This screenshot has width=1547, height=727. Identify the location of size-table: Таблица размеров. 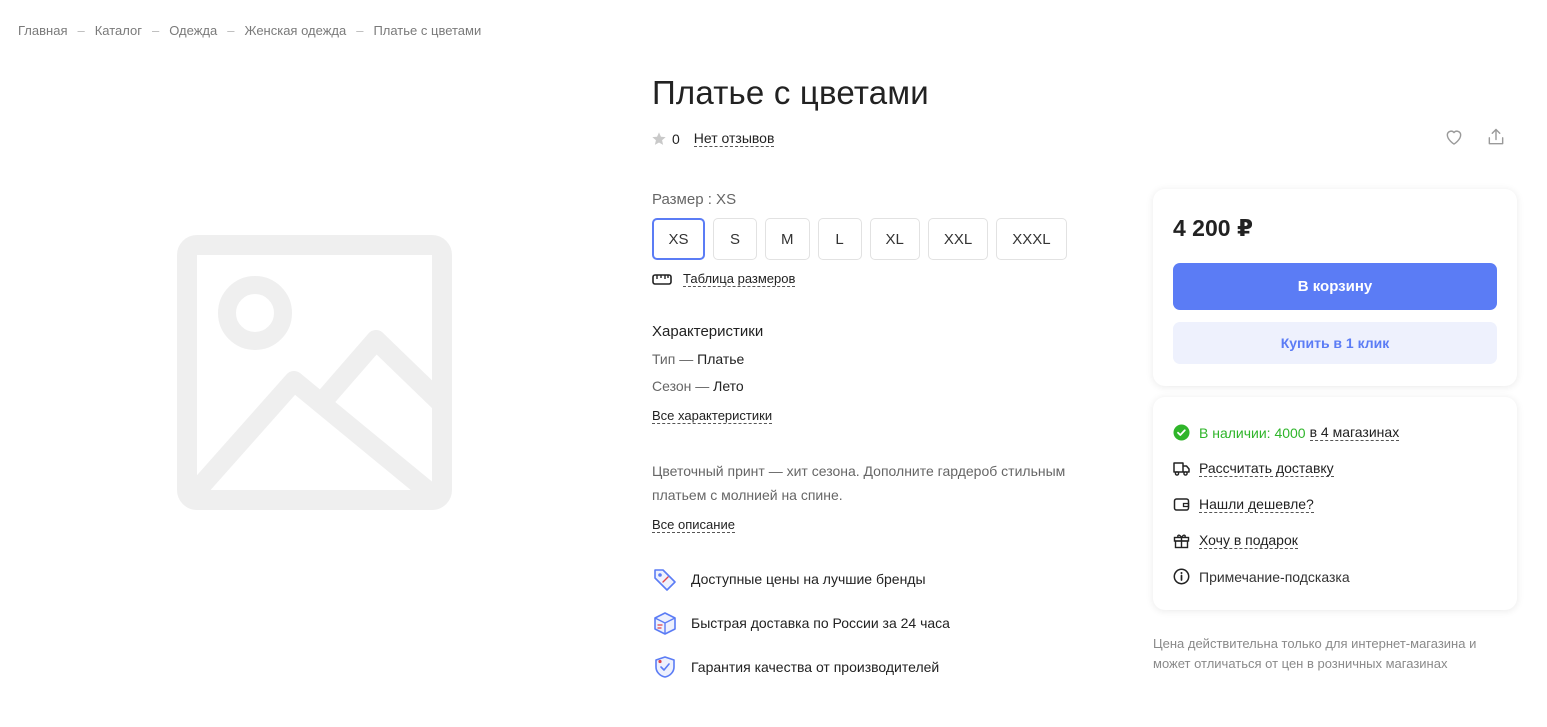
(724, 279).